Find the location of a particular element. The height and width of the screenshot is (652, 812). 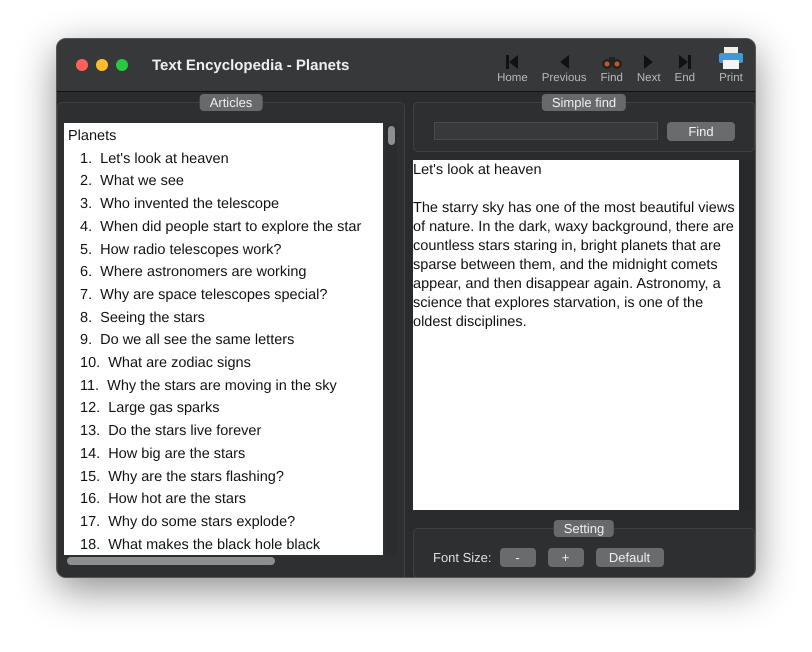

article-item: 18. What makes the black hole black is located at coordinates (225, 544).